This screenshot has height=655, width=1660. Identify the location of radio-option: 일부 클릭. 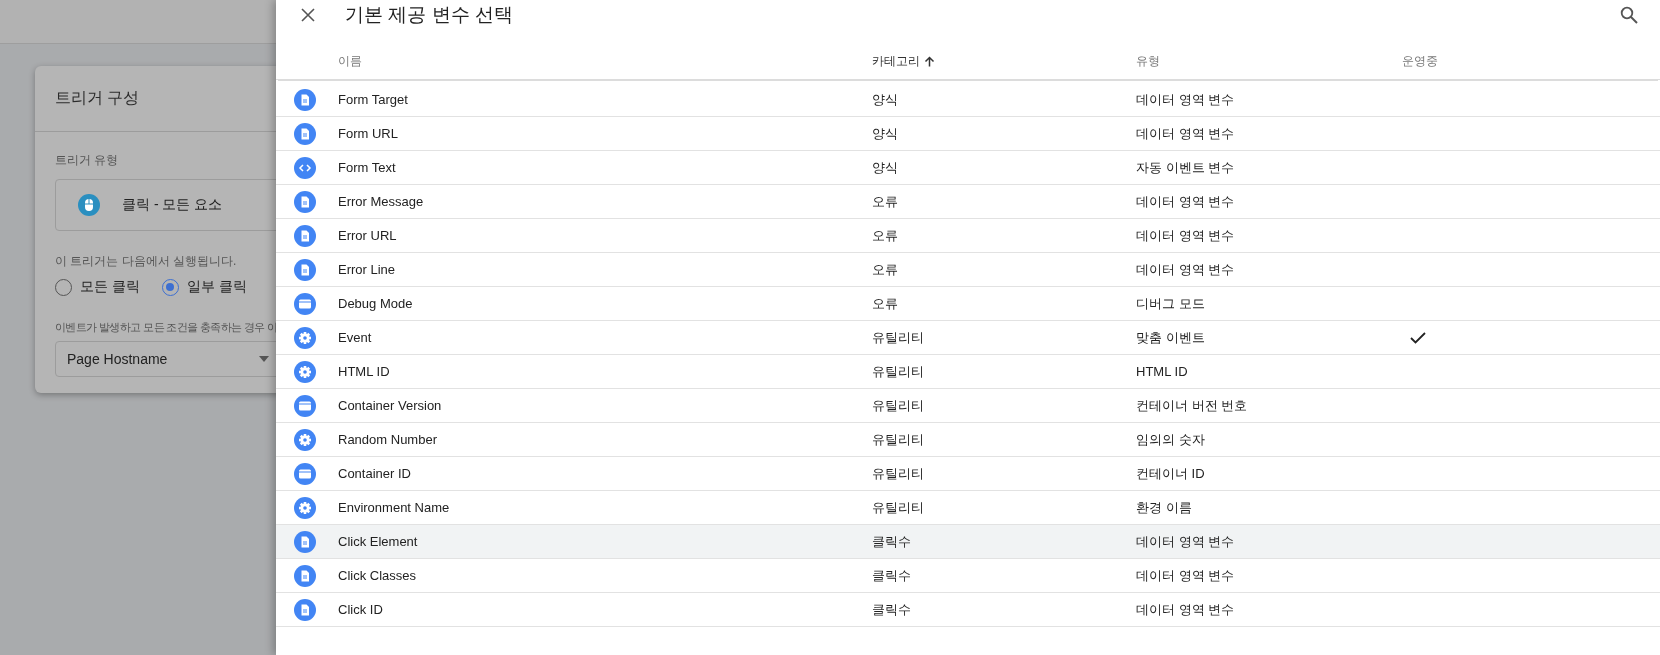
(204, 287).